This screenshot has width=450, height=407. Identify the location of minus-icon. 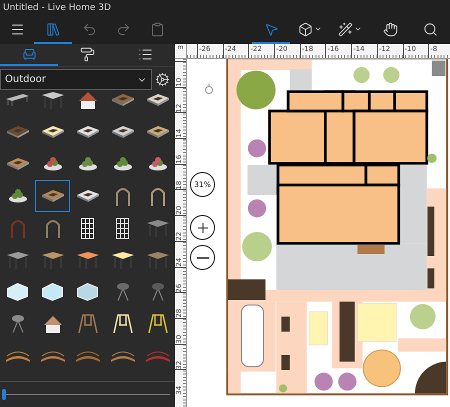
(202, 257).